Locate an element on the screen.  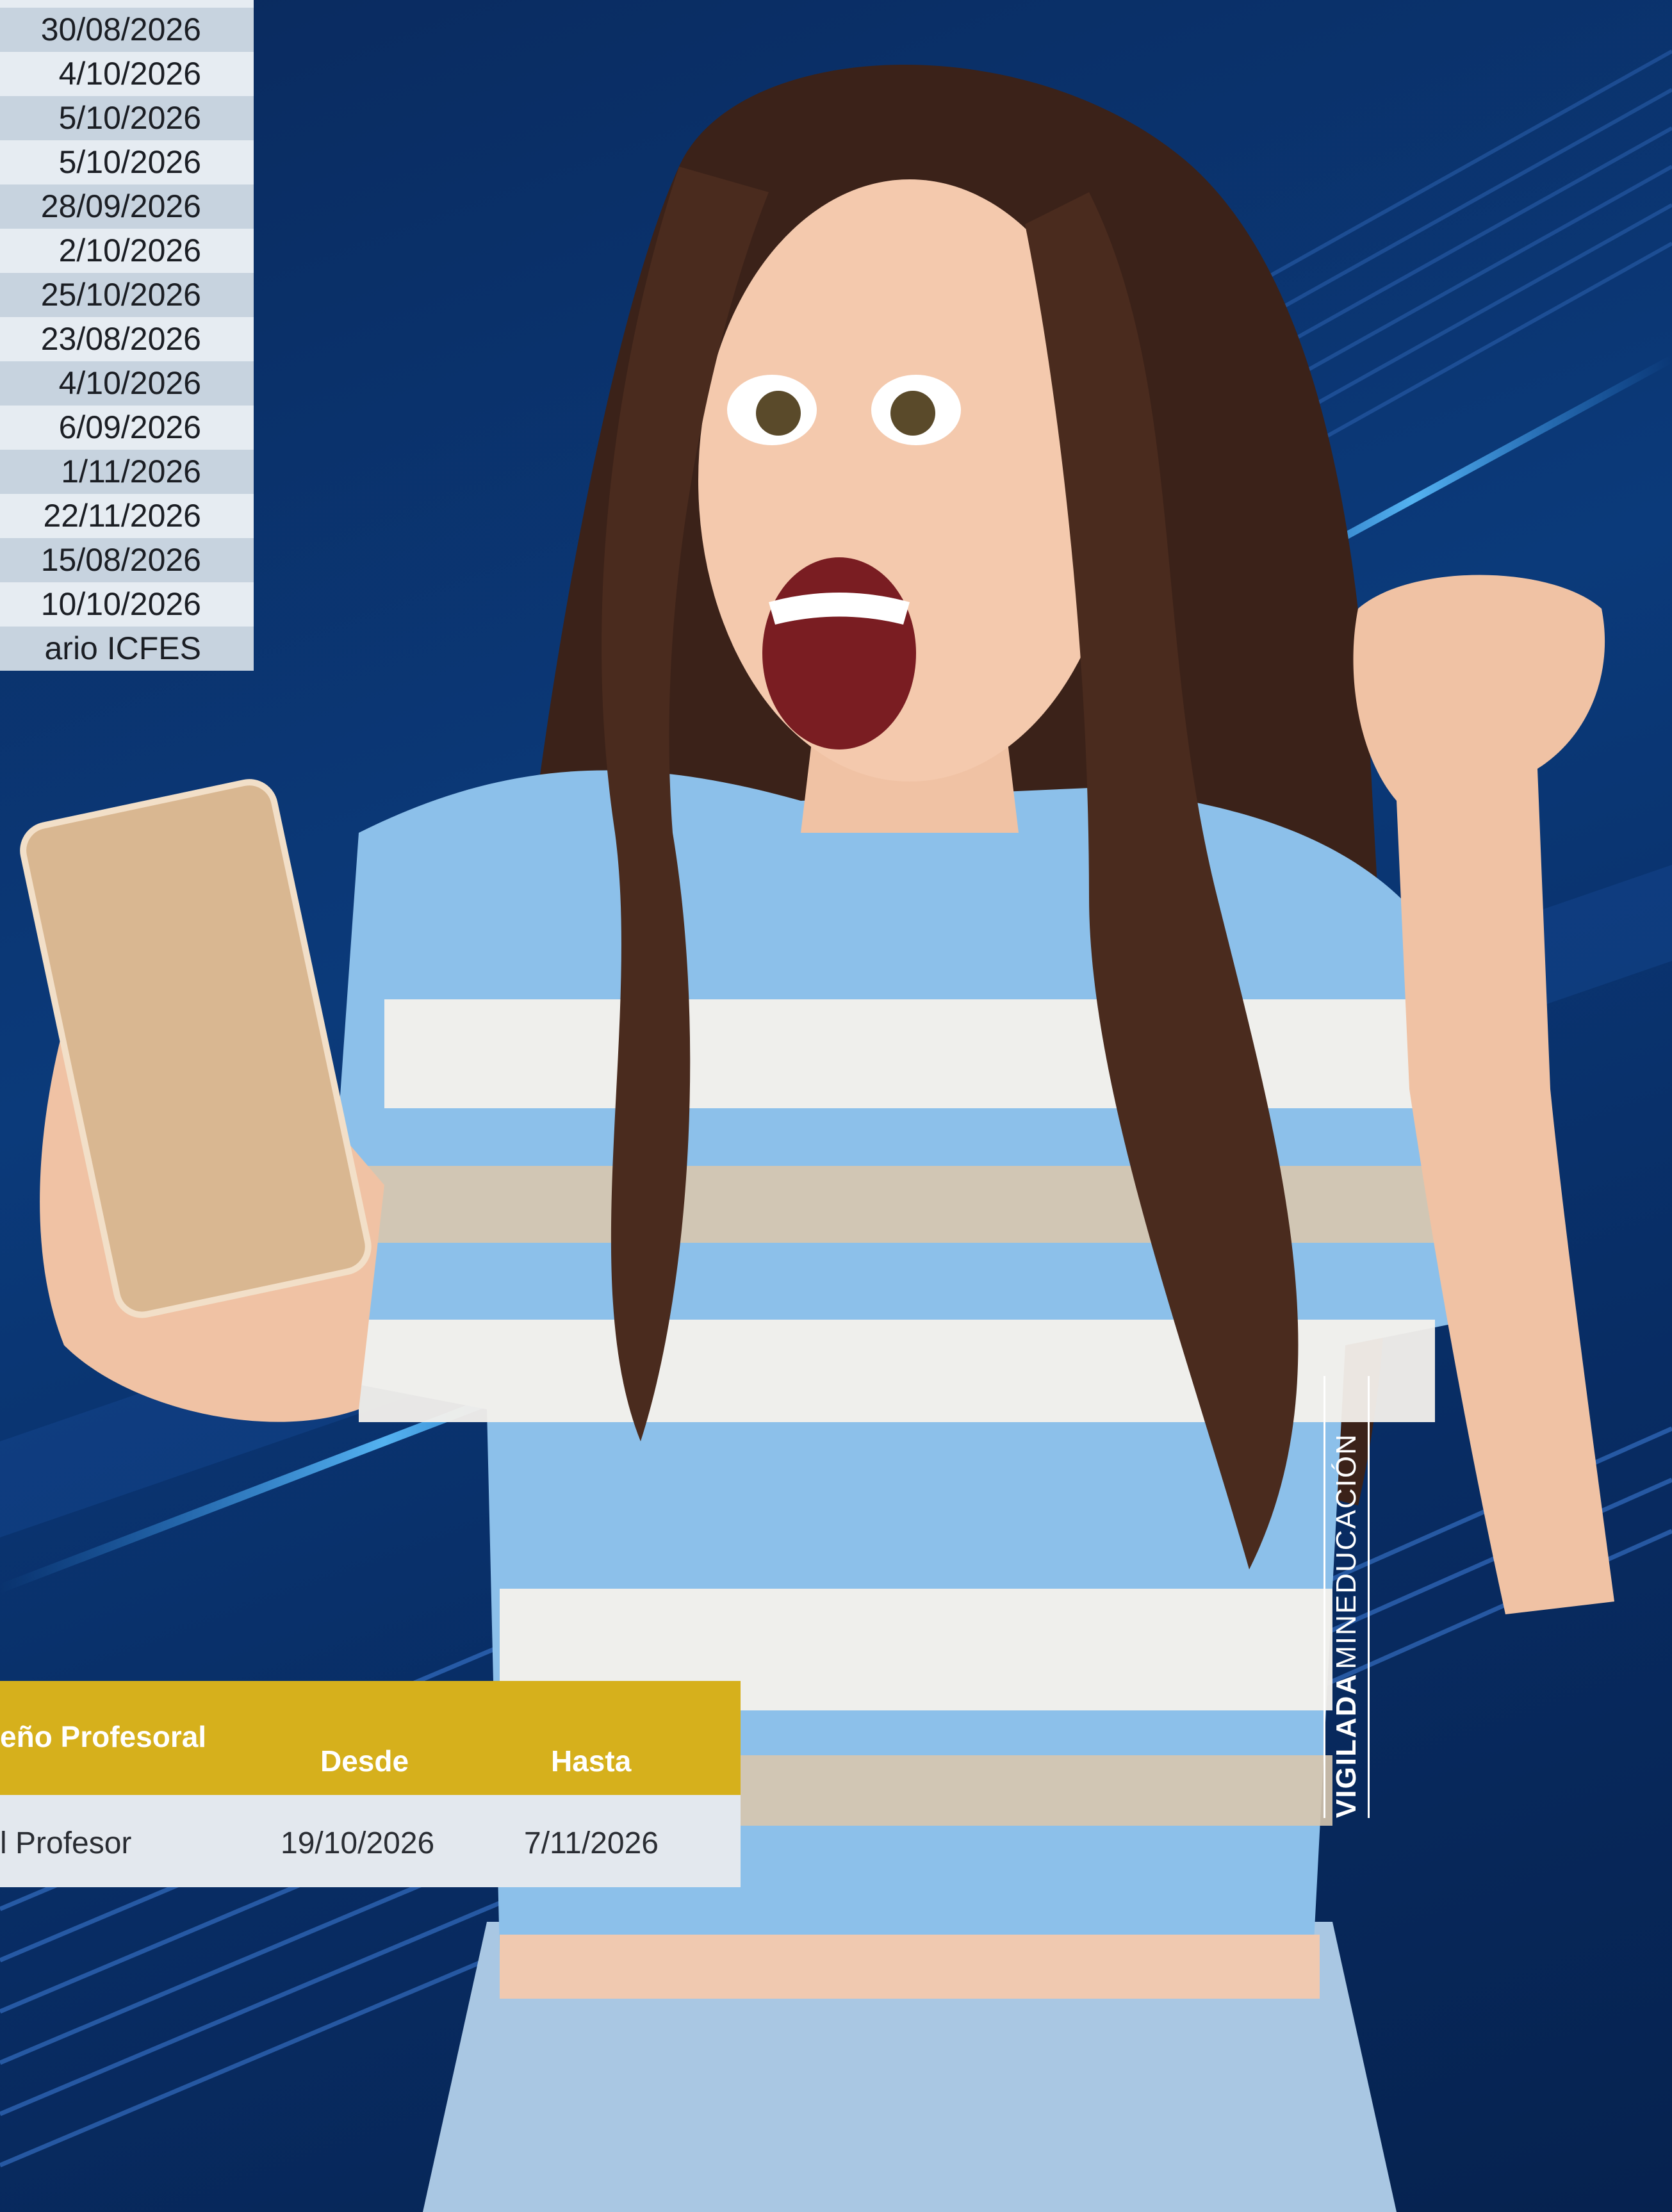
date-row: 22/11/2026 is located at coordinates (127, 516).